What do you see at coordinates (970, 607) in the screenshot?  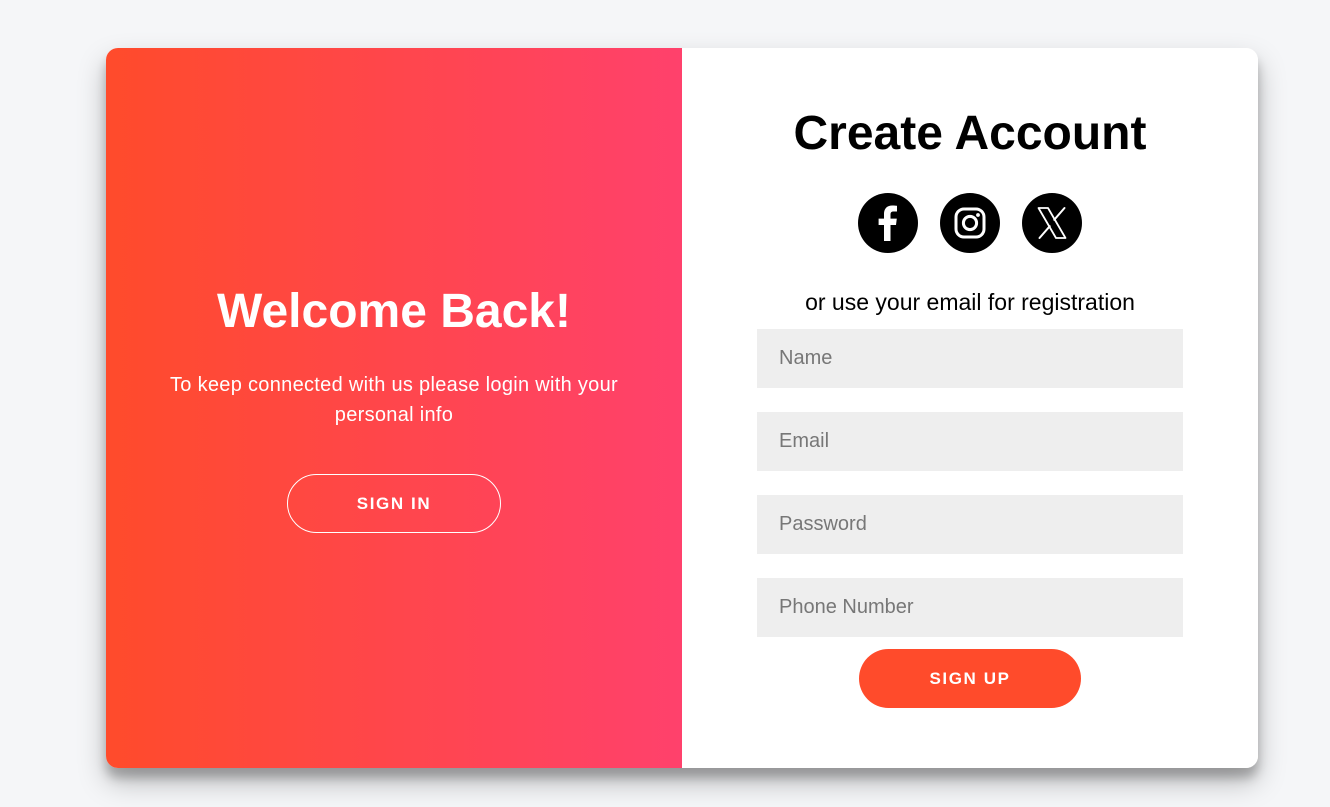 I see `phone-number-input` at bounding box center [970, 607].